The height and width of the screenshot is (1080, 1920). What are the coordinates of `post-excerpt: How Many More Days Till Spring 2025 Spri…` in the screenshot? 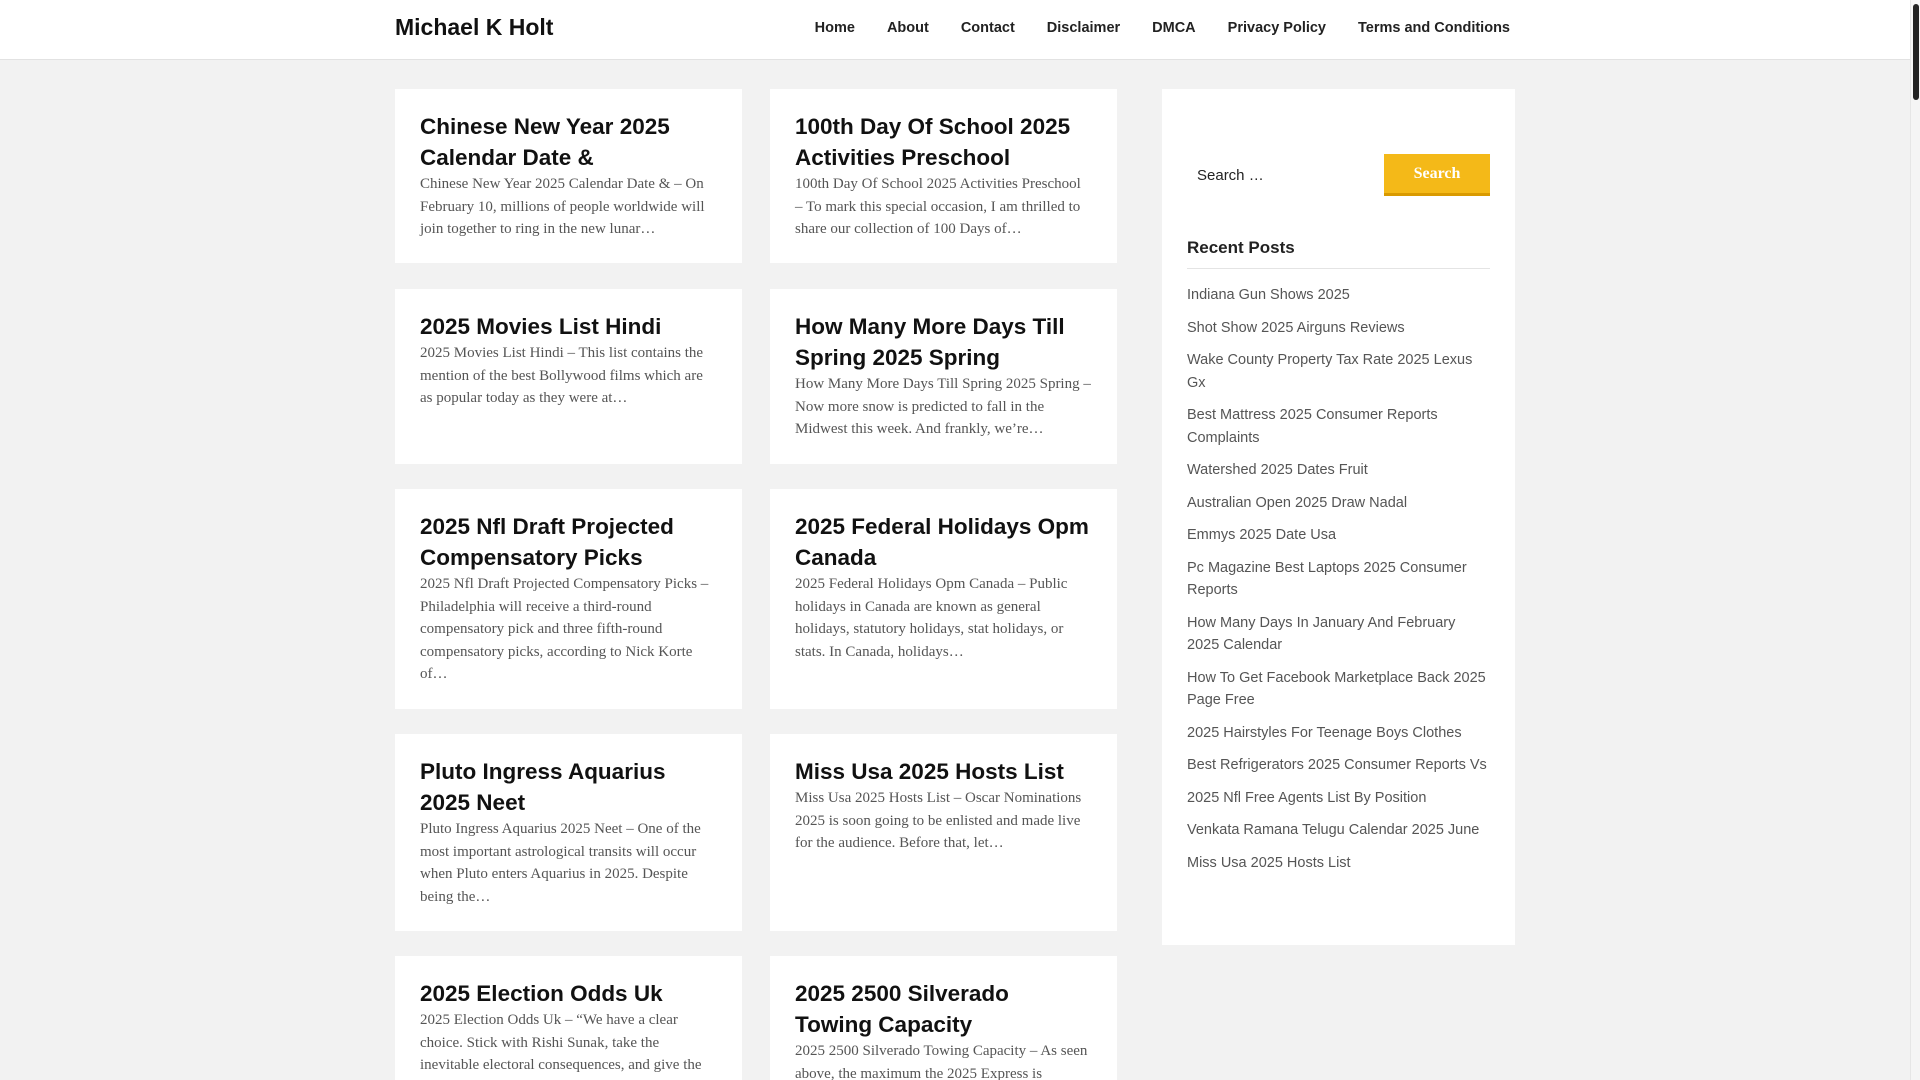 It's located at (943, 406).